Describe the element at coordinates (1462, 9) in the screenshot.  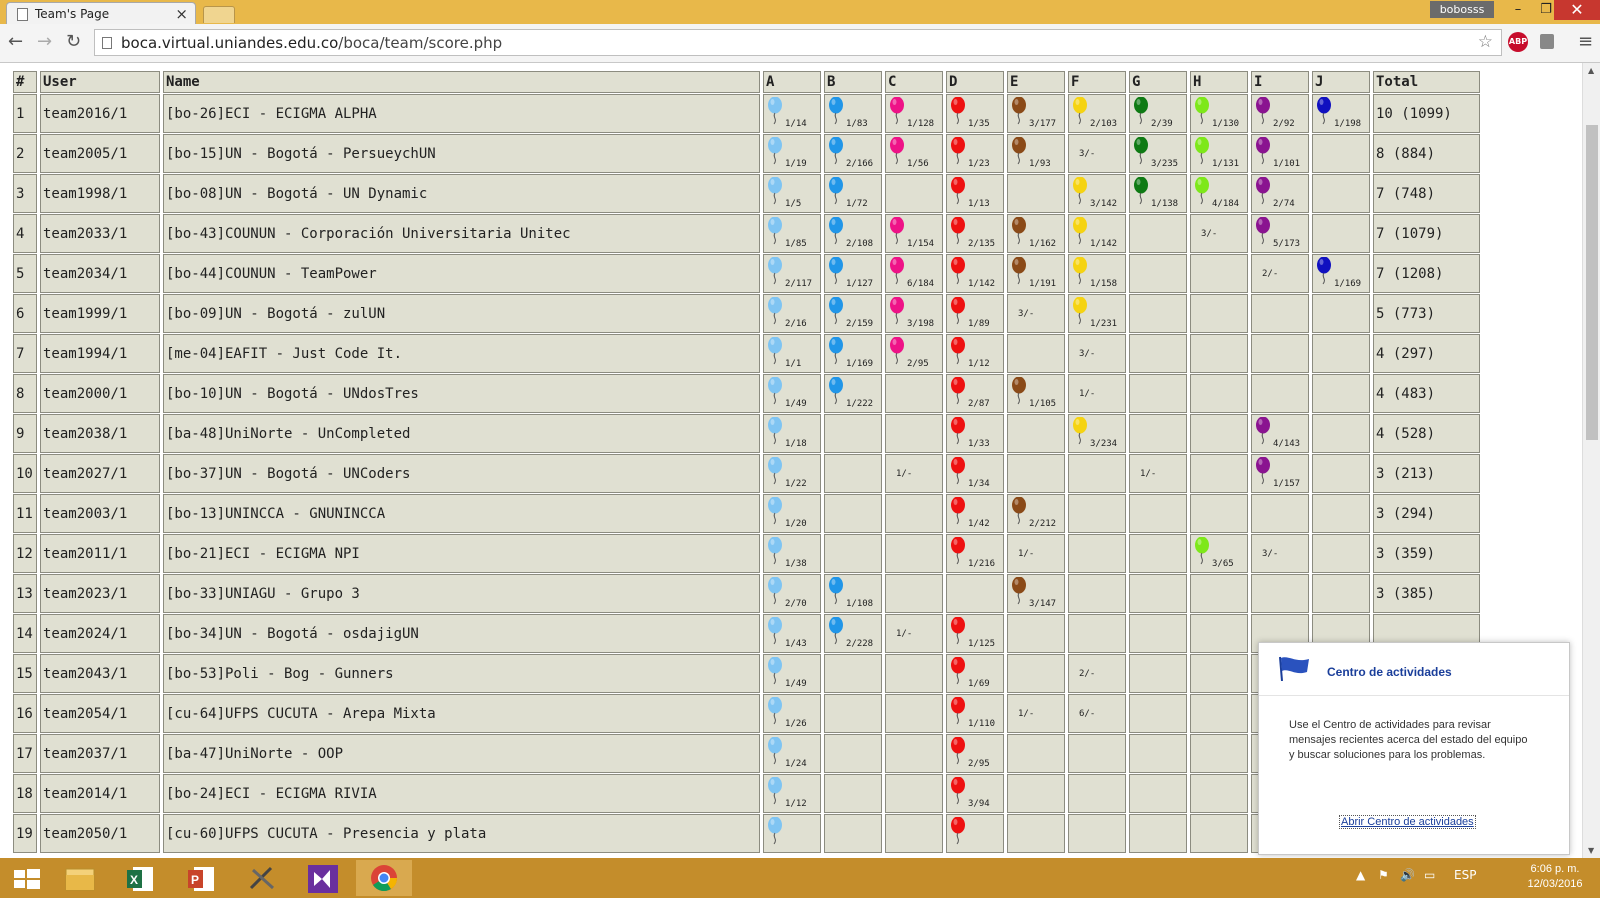
I see `profile-user: bobosss` at that location.